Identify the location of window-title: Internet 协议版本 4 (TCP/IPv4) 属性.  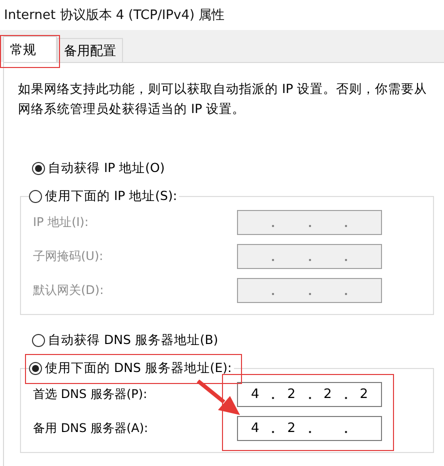
(114, 15).